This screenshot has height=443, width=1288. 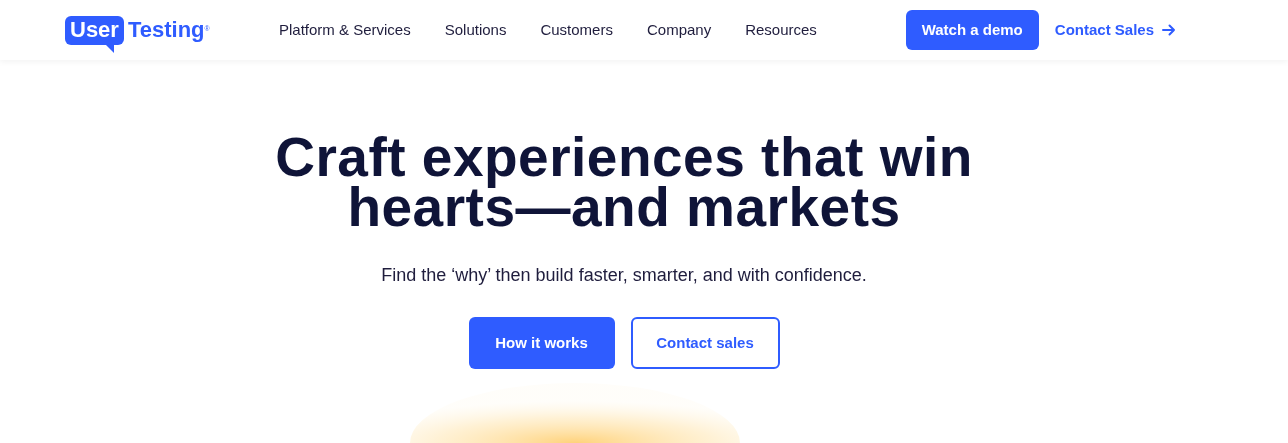 What do you see at coordinates (475, 30) in the screenshot?
I see `nav-link: Solutions` at bounding box center [475, 30].